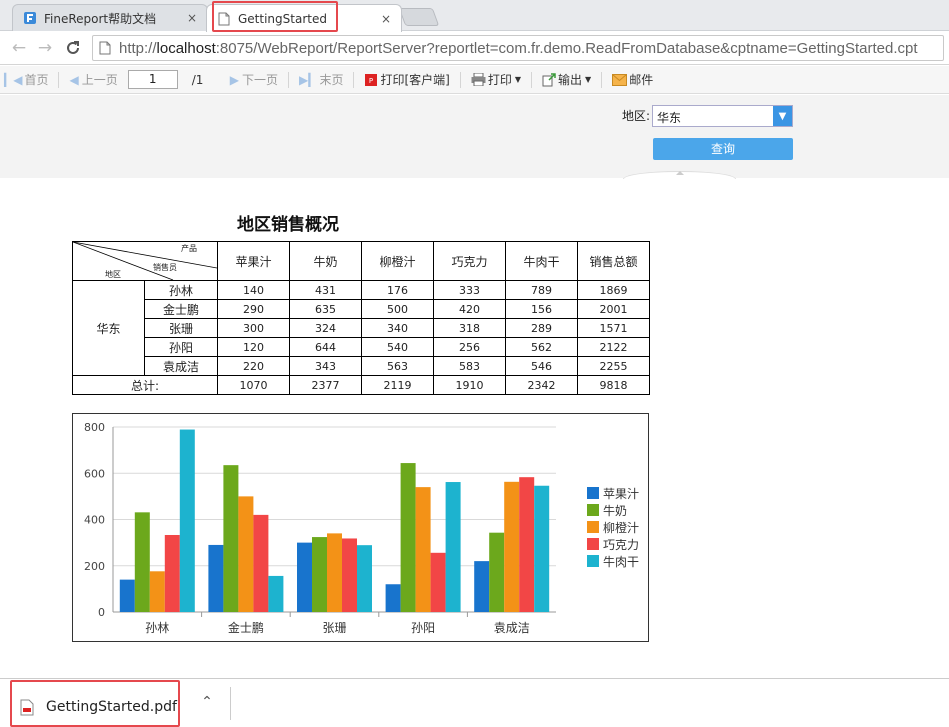  Describe the element at coordinates (496, 79) in the screenshot. I see `print-button: 打印 ▼` at that location.